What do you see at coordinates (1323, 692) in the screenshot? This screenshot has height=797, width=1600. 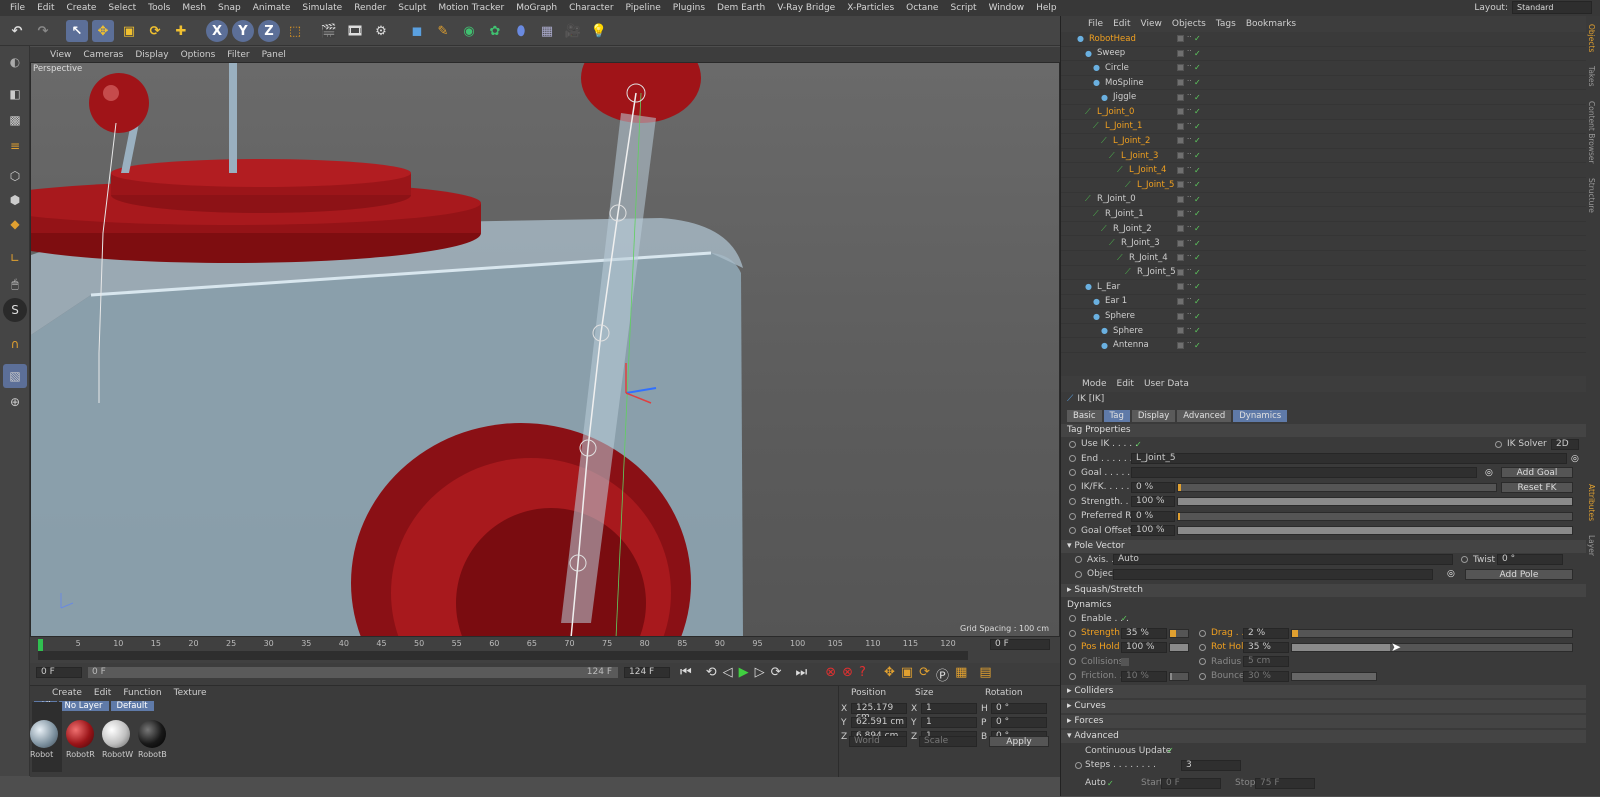 I see `colliders-header: ▸ Colliders` at bounding box center [1323, 692].